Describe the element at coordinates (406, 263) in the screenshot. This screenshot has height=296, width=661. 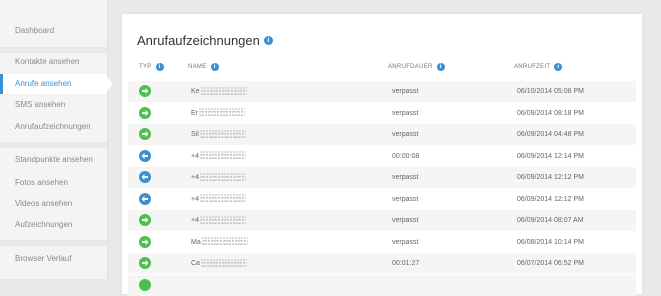
I see `call-duration: 00:01:27` at that location.